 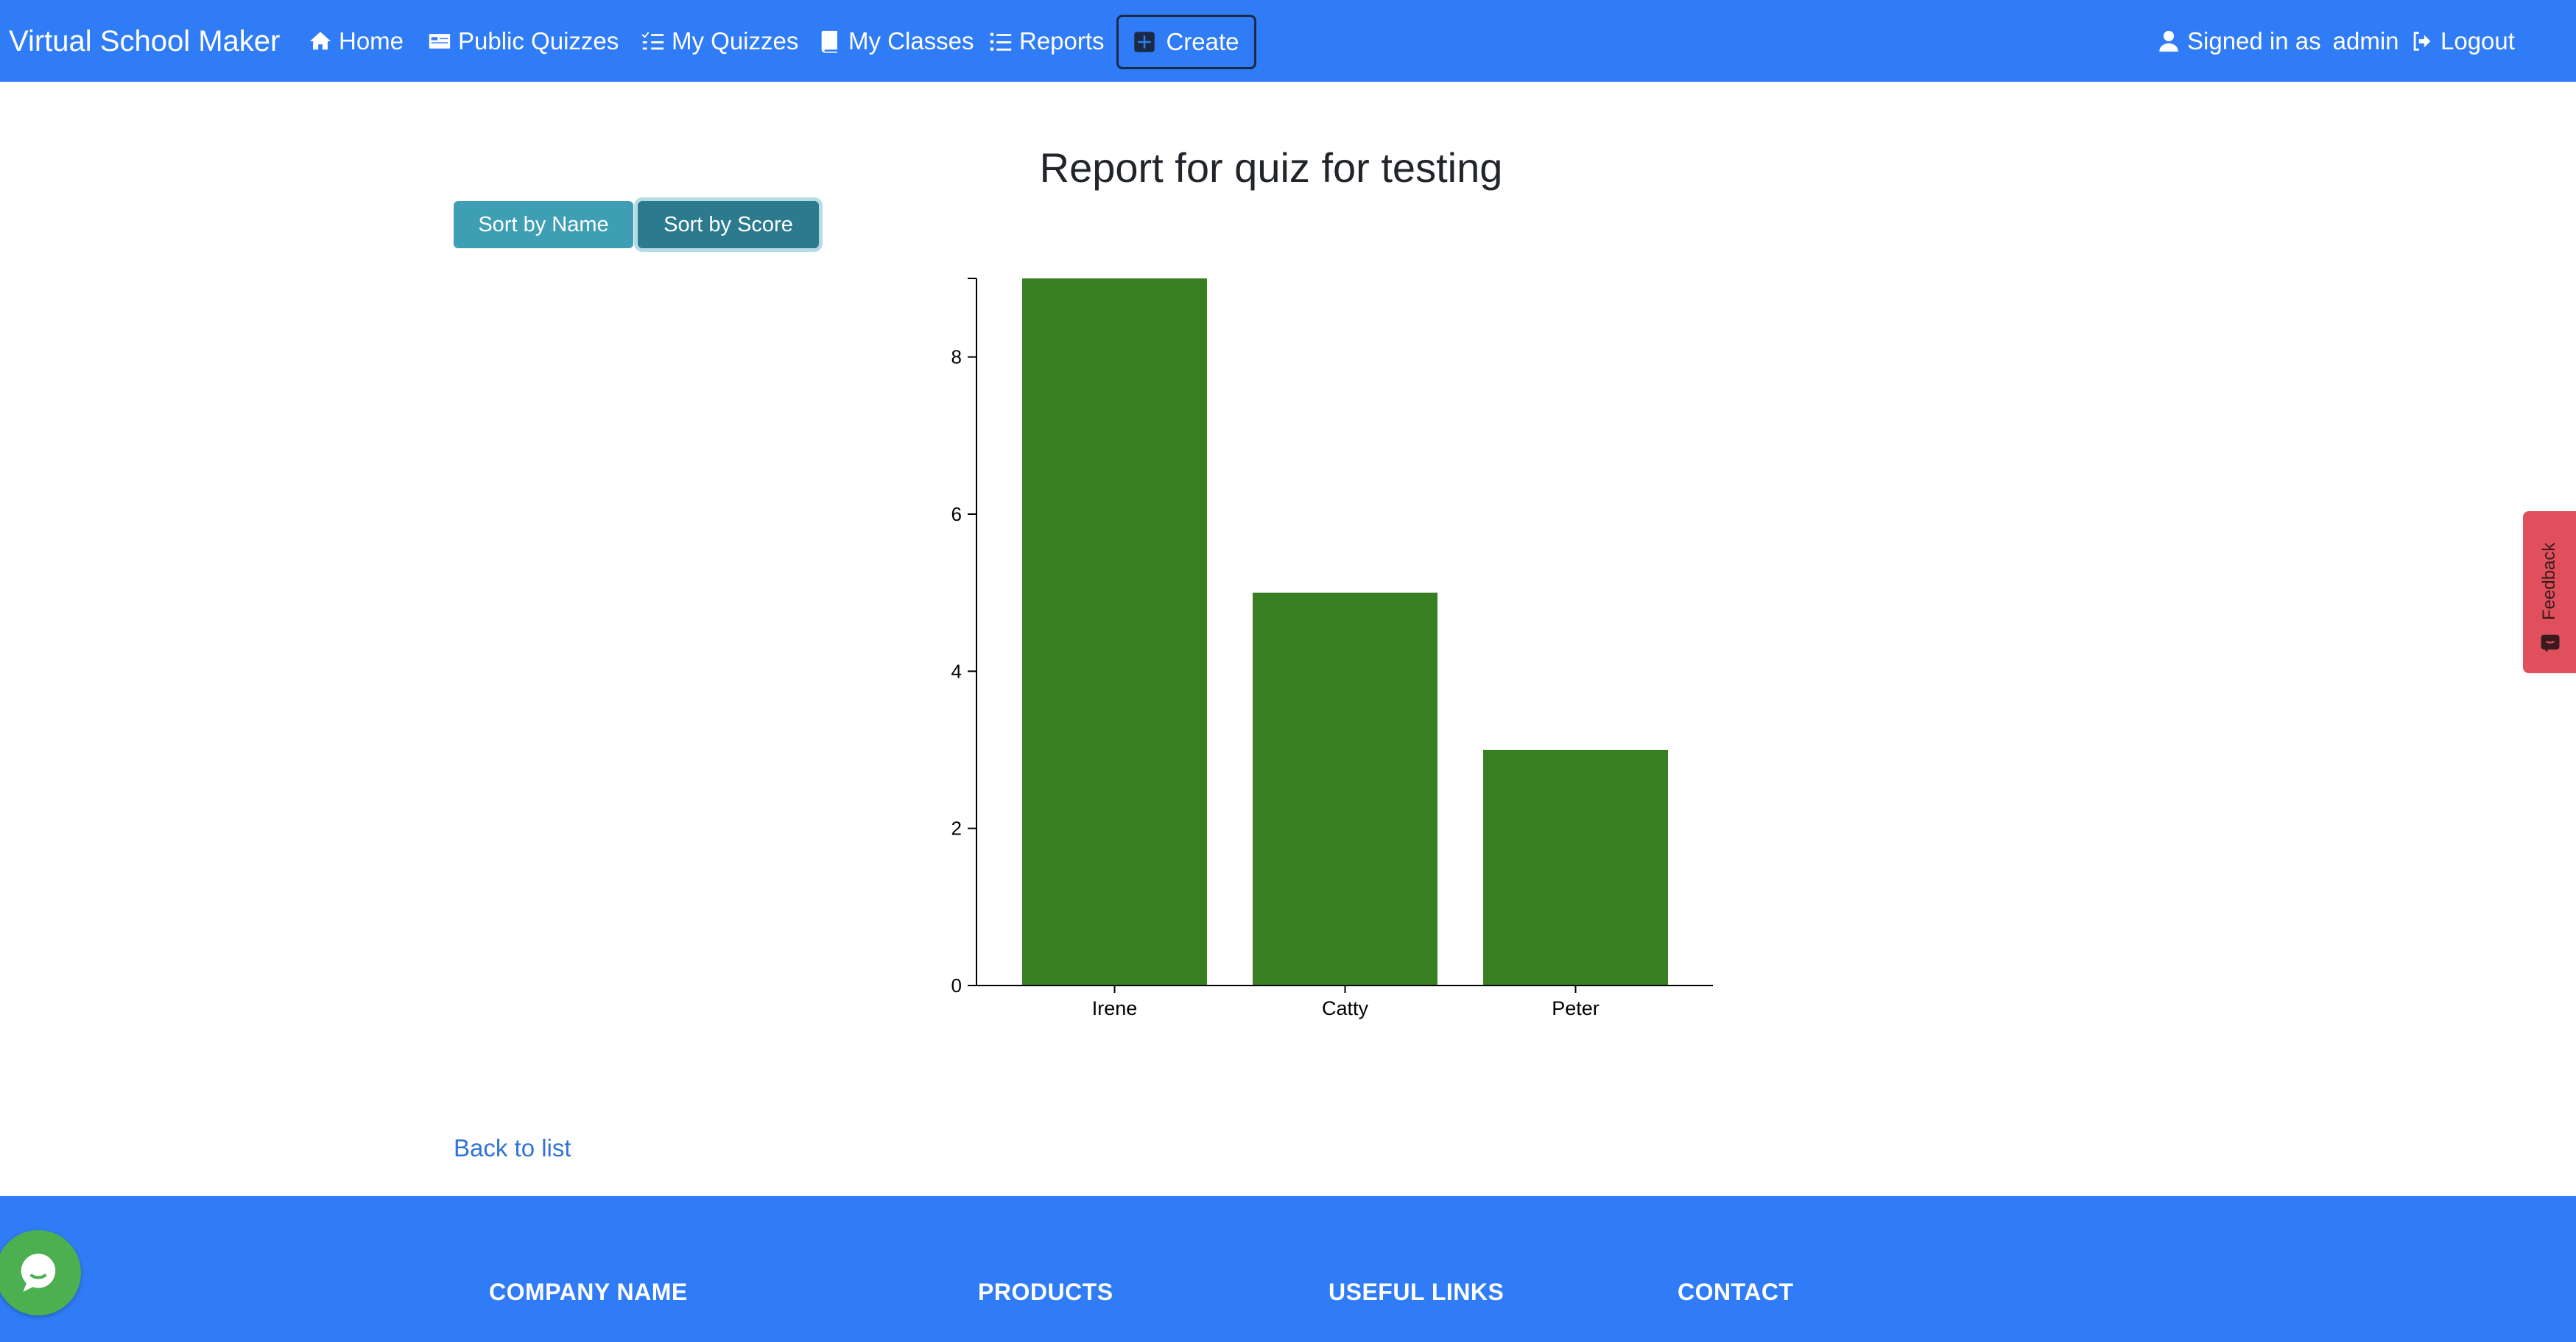 What do you see at coordinates (652, 41) in the screenshot?
I see `checklist-icon` at bounding box center [652, 41].